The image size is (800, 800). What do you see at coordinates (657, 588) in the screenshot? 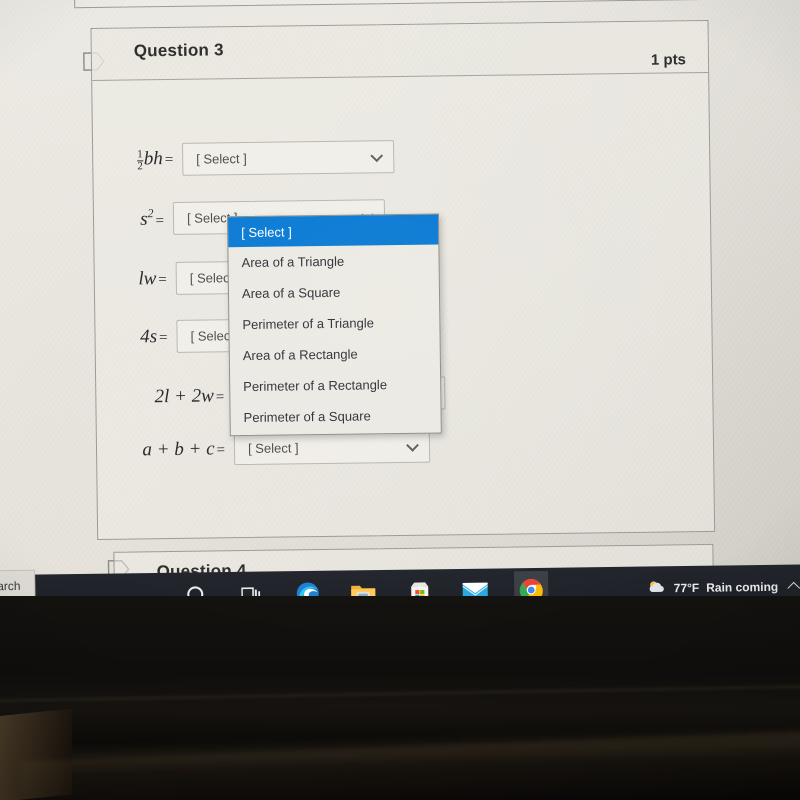
I see `sun-behind-cloud-icon` at bounding box center [657, 588].